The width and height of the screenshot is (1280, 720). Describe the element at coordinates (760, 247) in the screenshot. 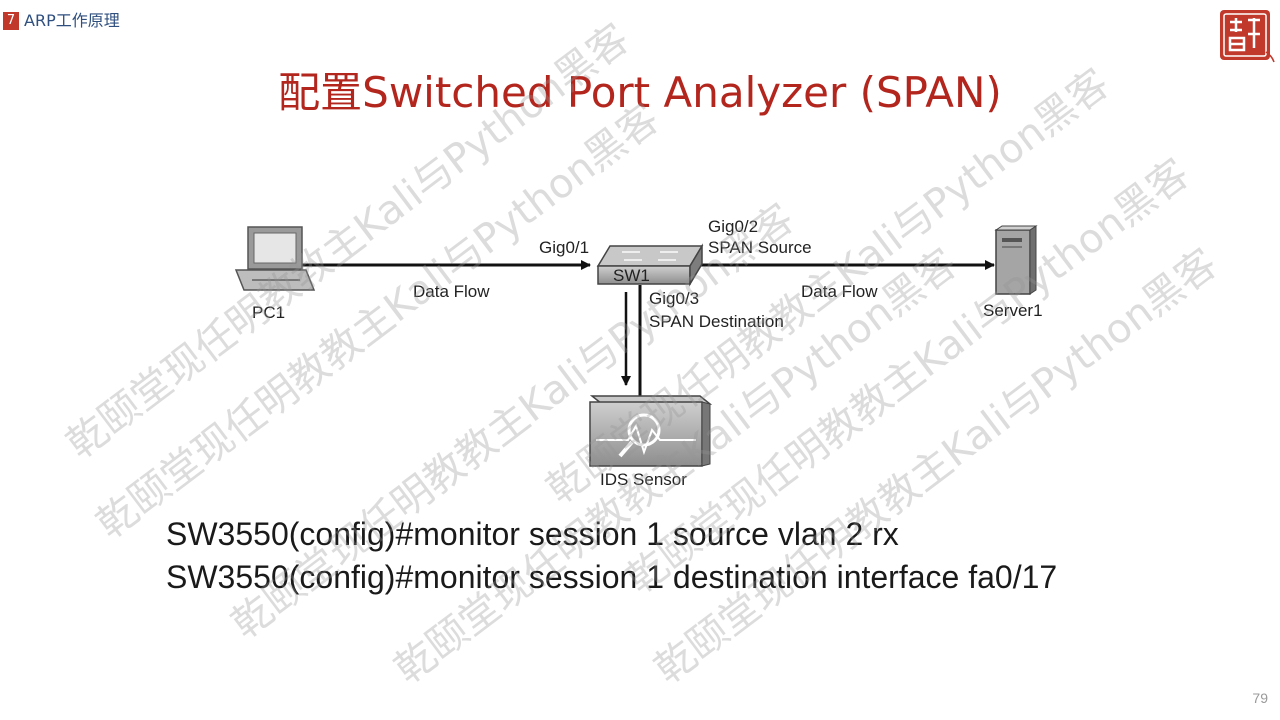

I see `span-source-label: SPAN Source` at that location.